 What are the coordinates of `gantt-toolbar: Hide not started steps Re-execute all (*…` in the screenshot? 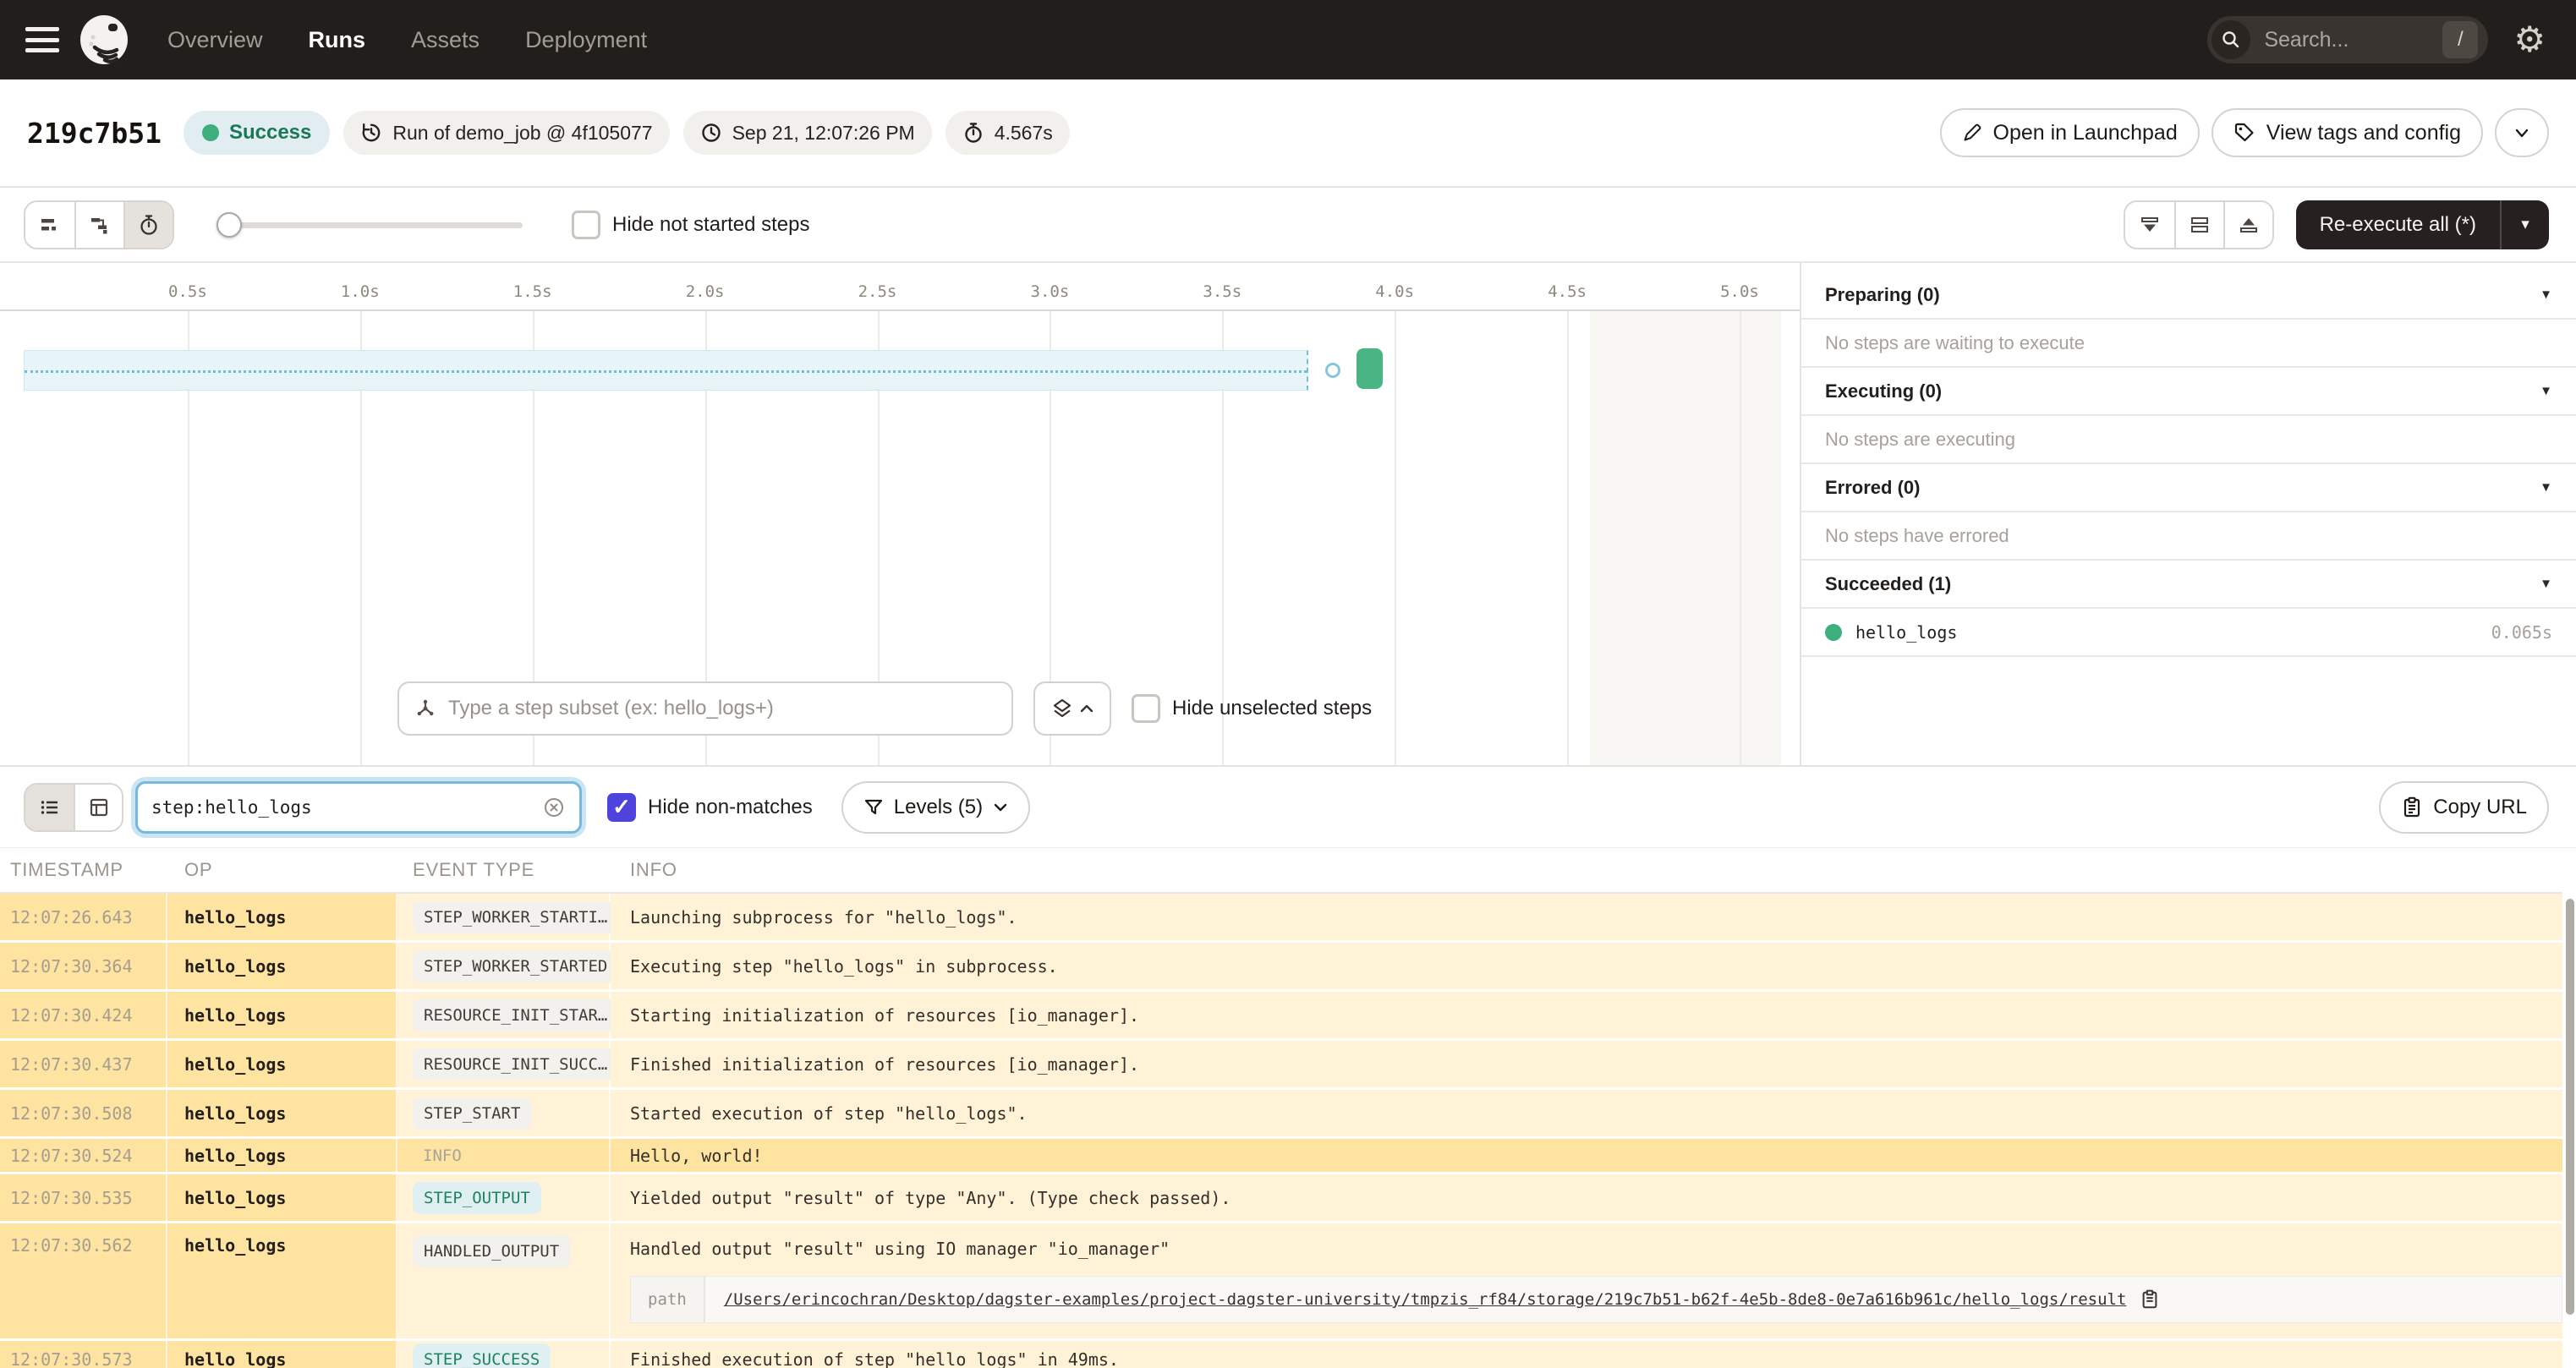 It's located at (1288, 225).